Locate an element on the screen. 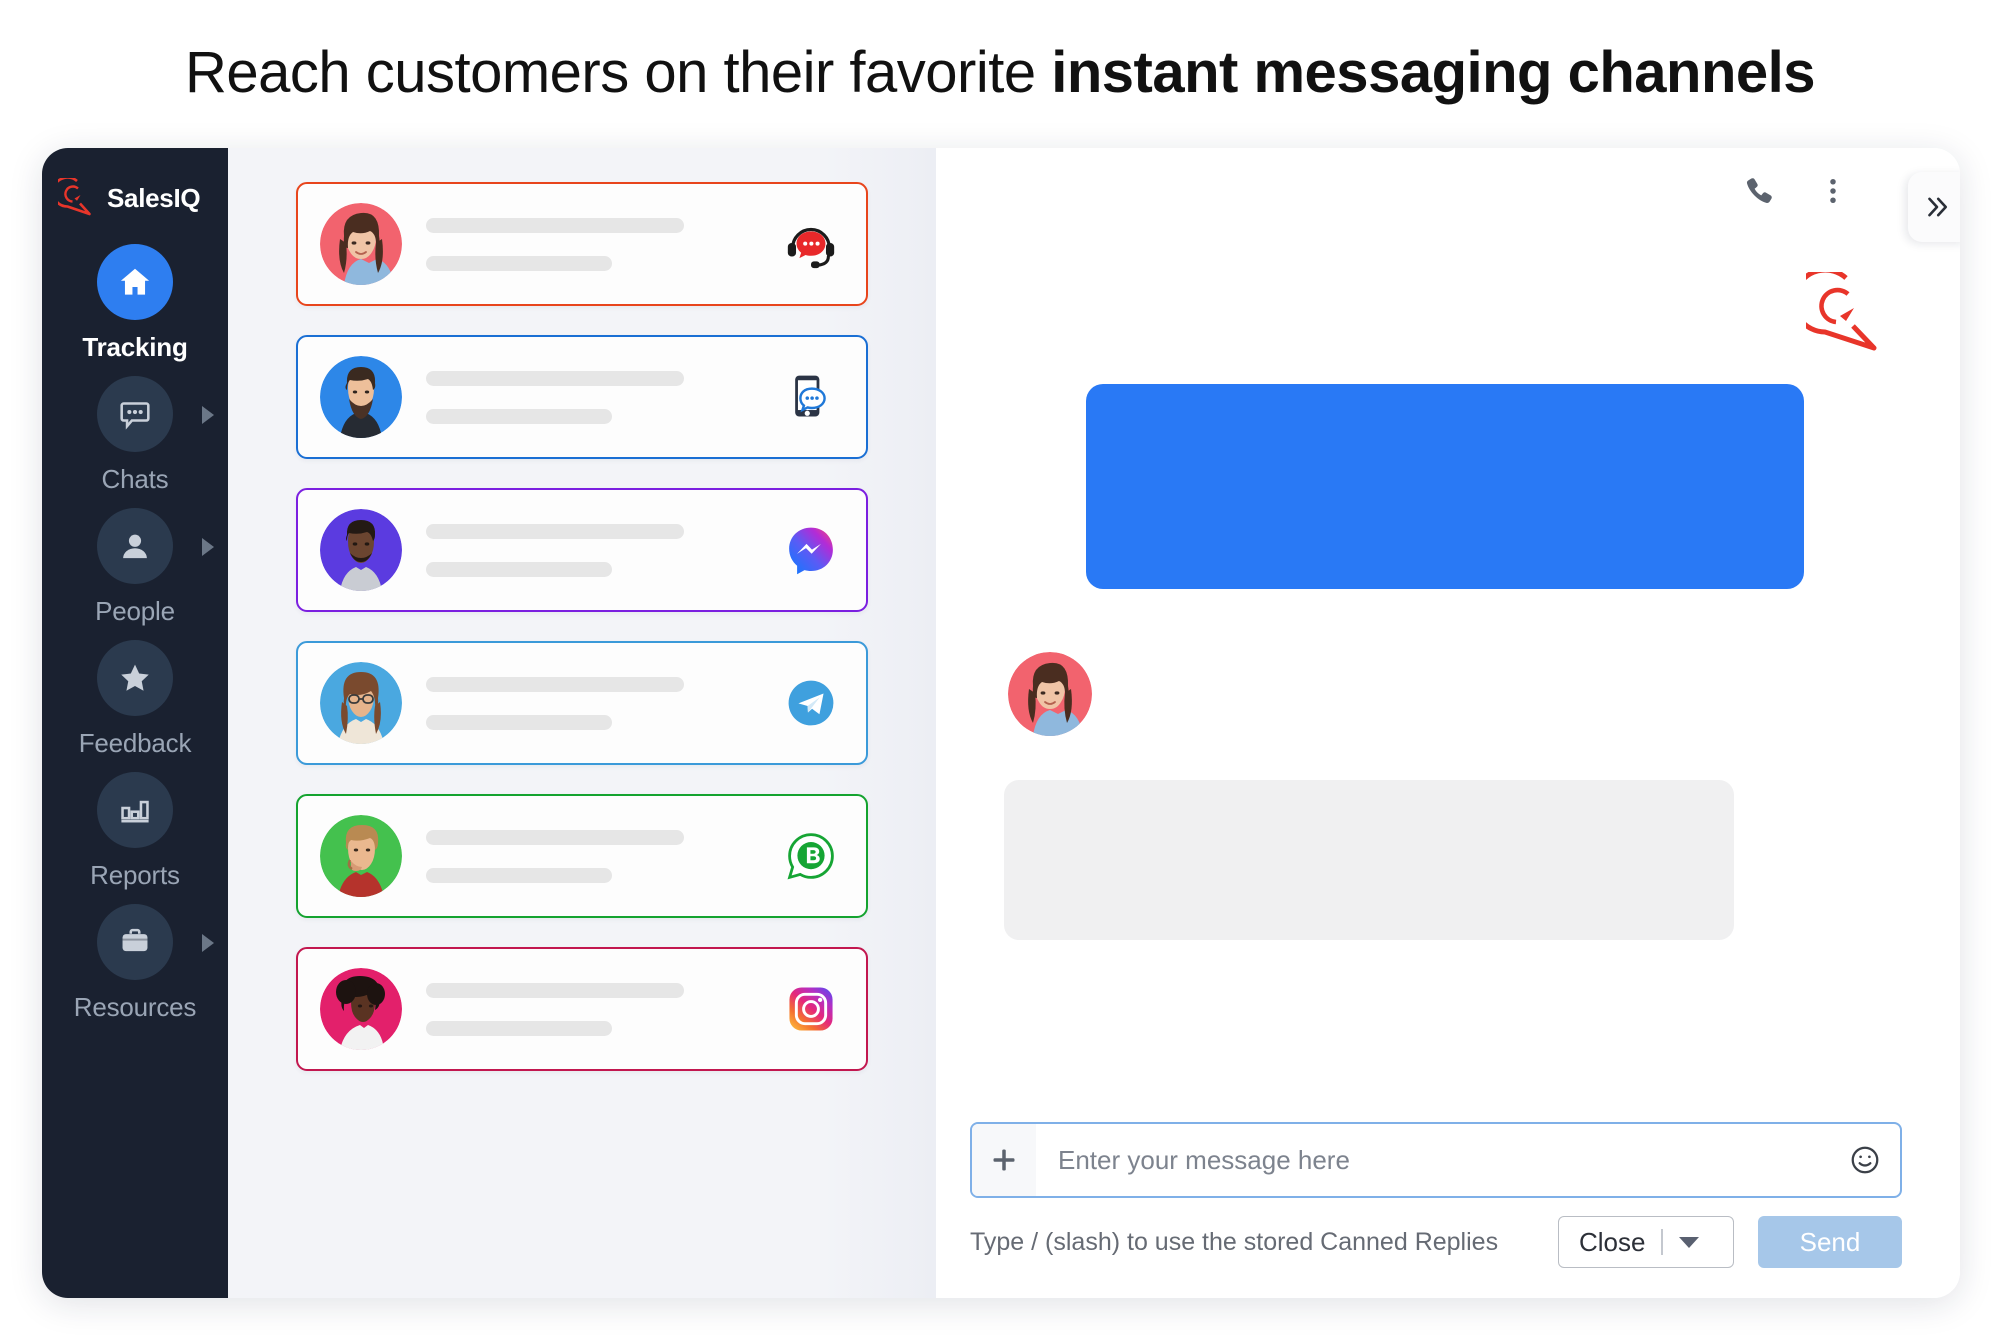 The width and height of the screenshot is (2000, 1339). message-bubble-incoming is located at coordinates (1369, 860).